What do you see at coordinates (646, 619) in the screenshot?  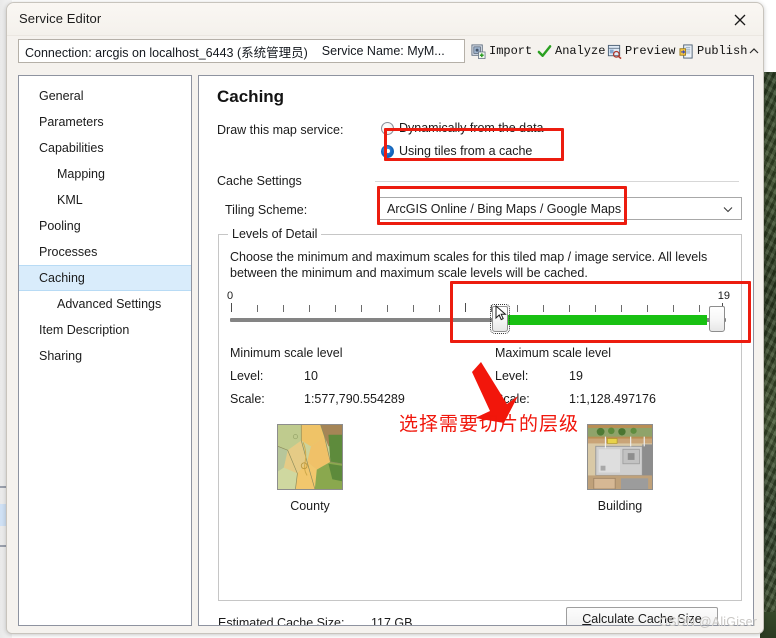 I see `calculate-button-label: alculate Cache Size` at bounding box center [646, 619].